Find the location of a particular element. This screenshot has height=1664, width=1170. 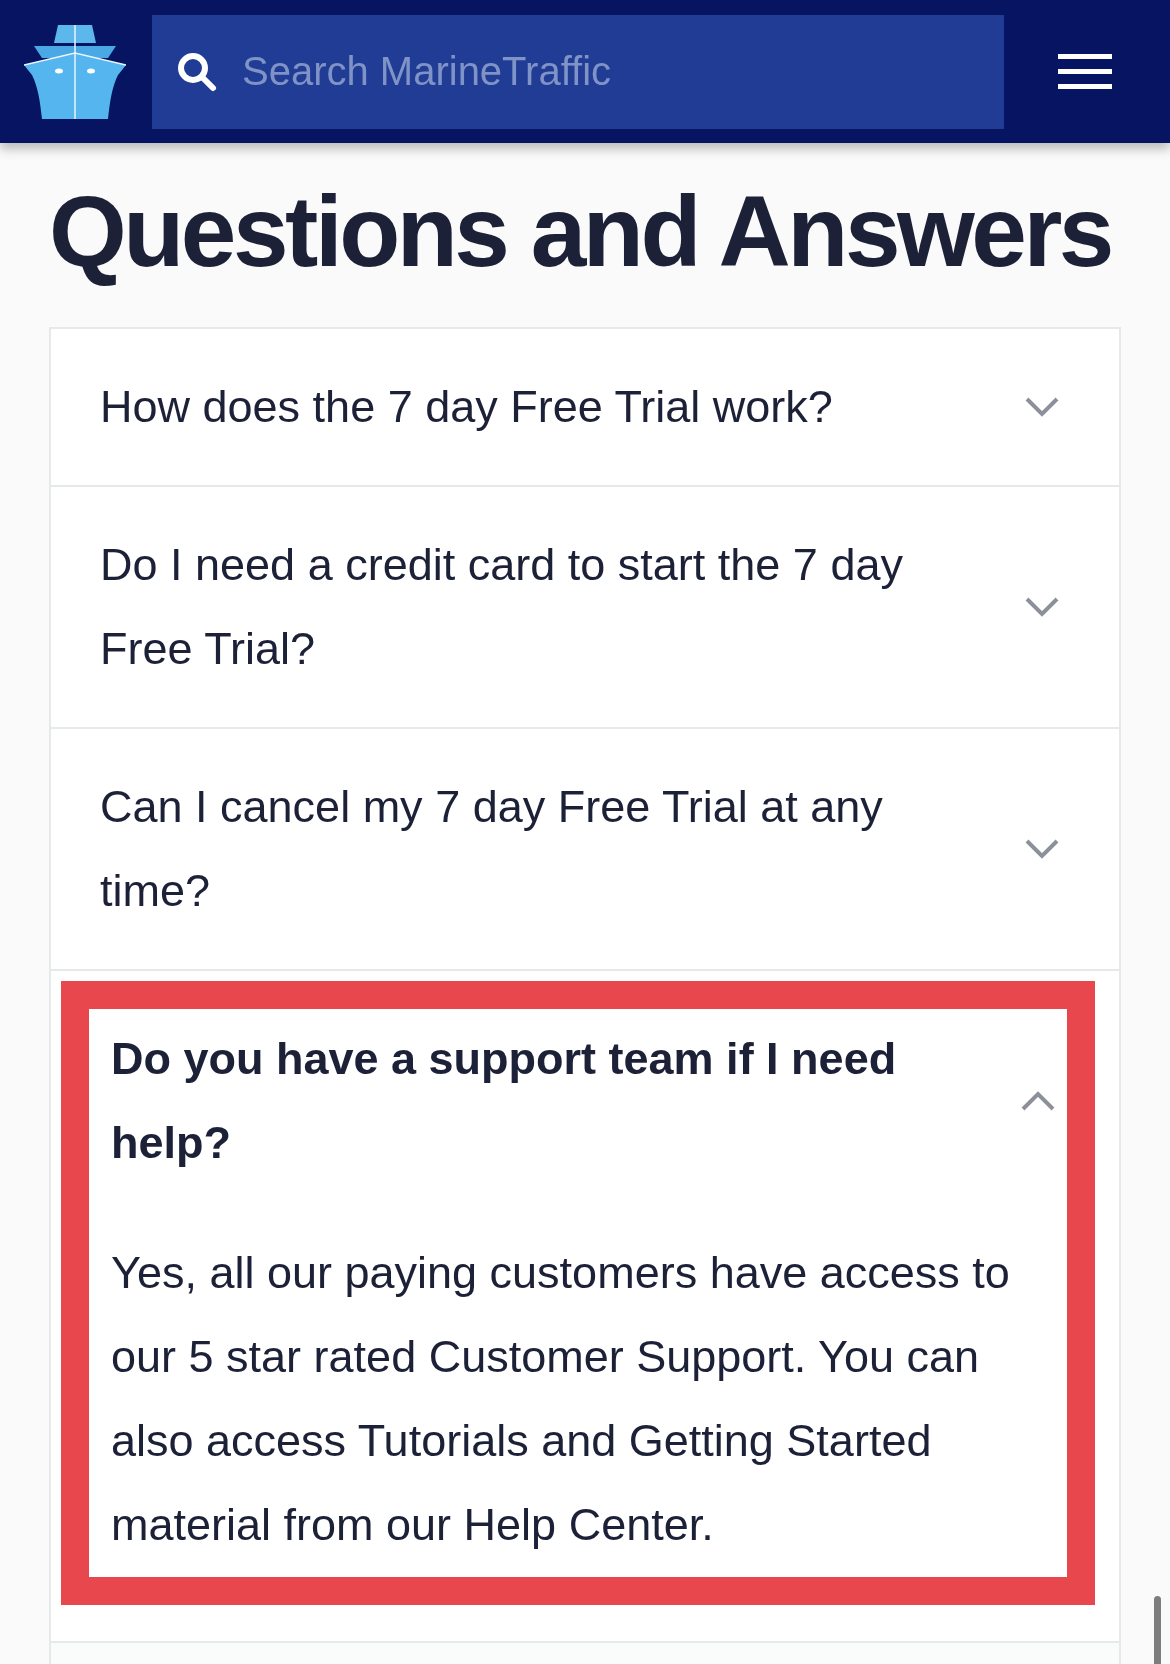

scrollbar is located at coordinates (1157, 1630).